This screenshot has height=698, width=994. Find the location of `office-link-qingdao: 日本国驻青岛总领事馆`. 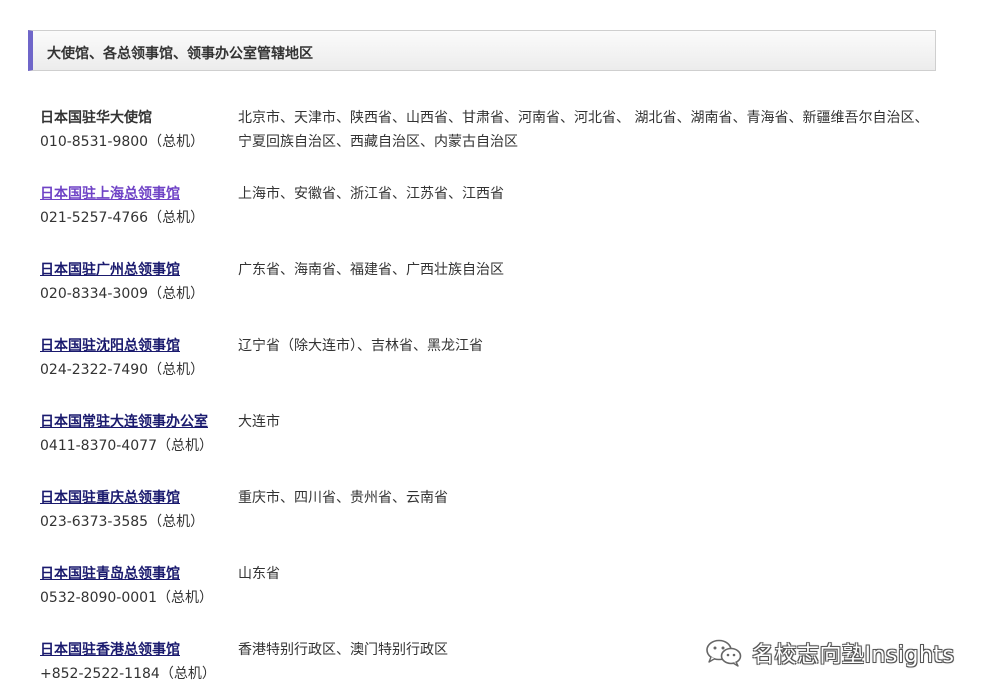

office-link-qingdao: 日本国驻青岛总领事馆 is located at coordinates (110, 574).